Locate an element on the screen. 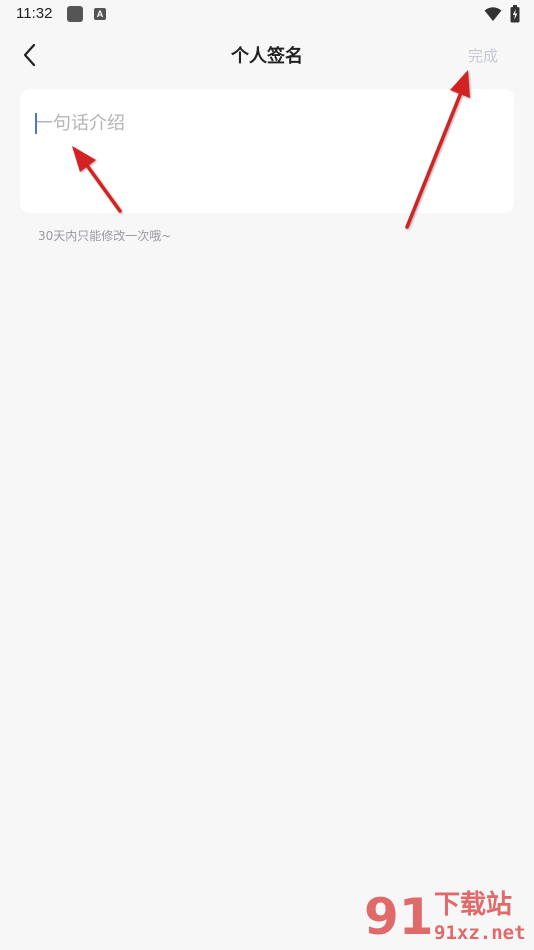  page-title: 个人签名 is located at coordinates (267, 56).